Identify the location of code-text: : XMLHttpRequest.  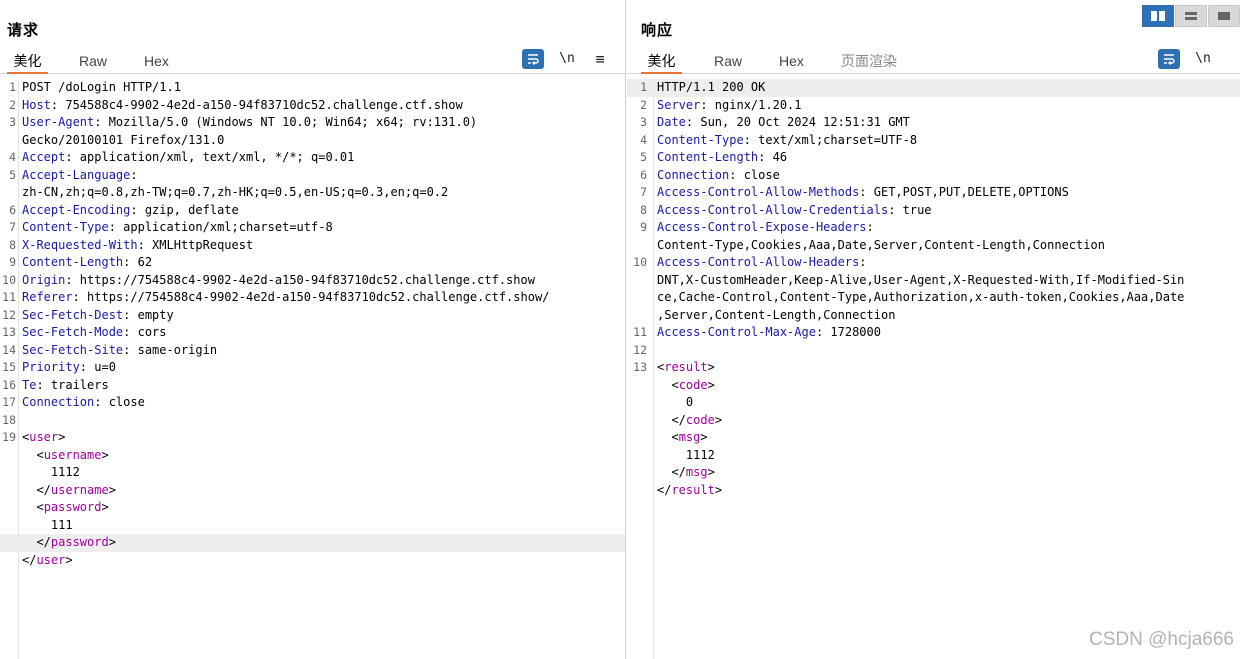
(195, 244).